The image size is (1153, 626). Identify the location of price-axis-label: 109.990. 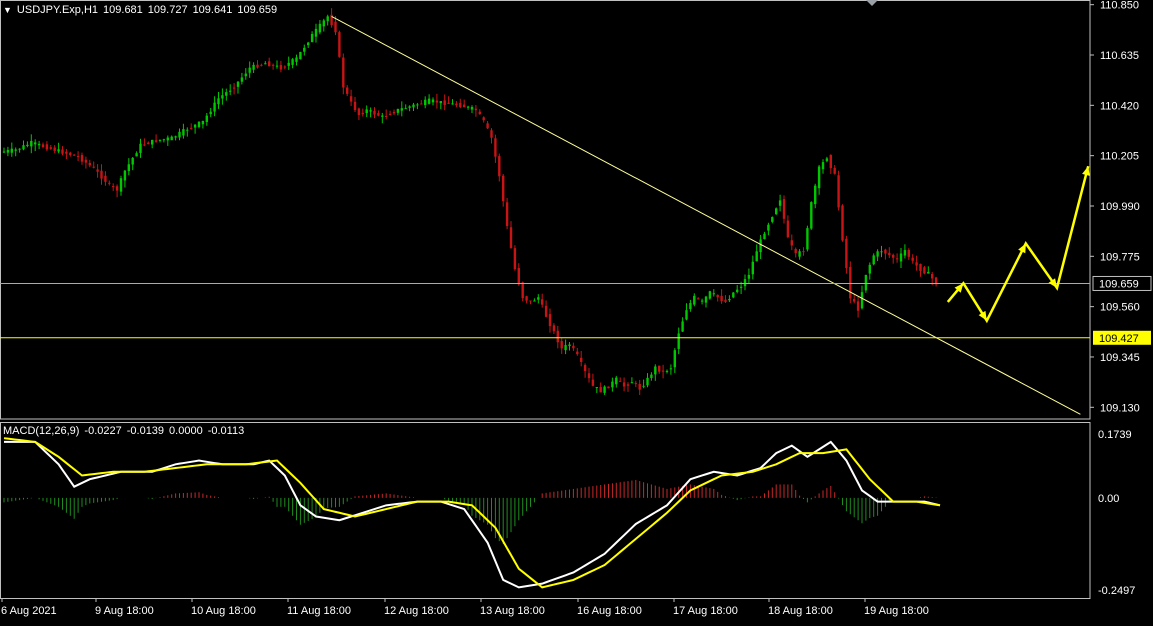
(1120, 207).